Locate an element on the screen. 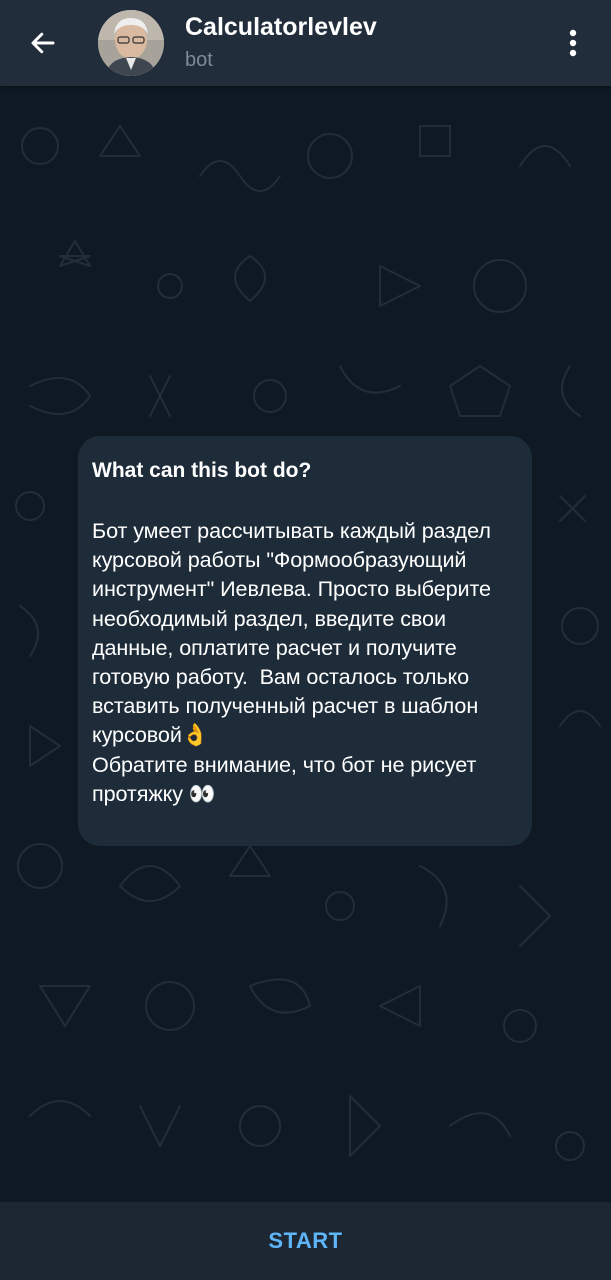  arrow-left-icon is located at coordinates (43, 43).